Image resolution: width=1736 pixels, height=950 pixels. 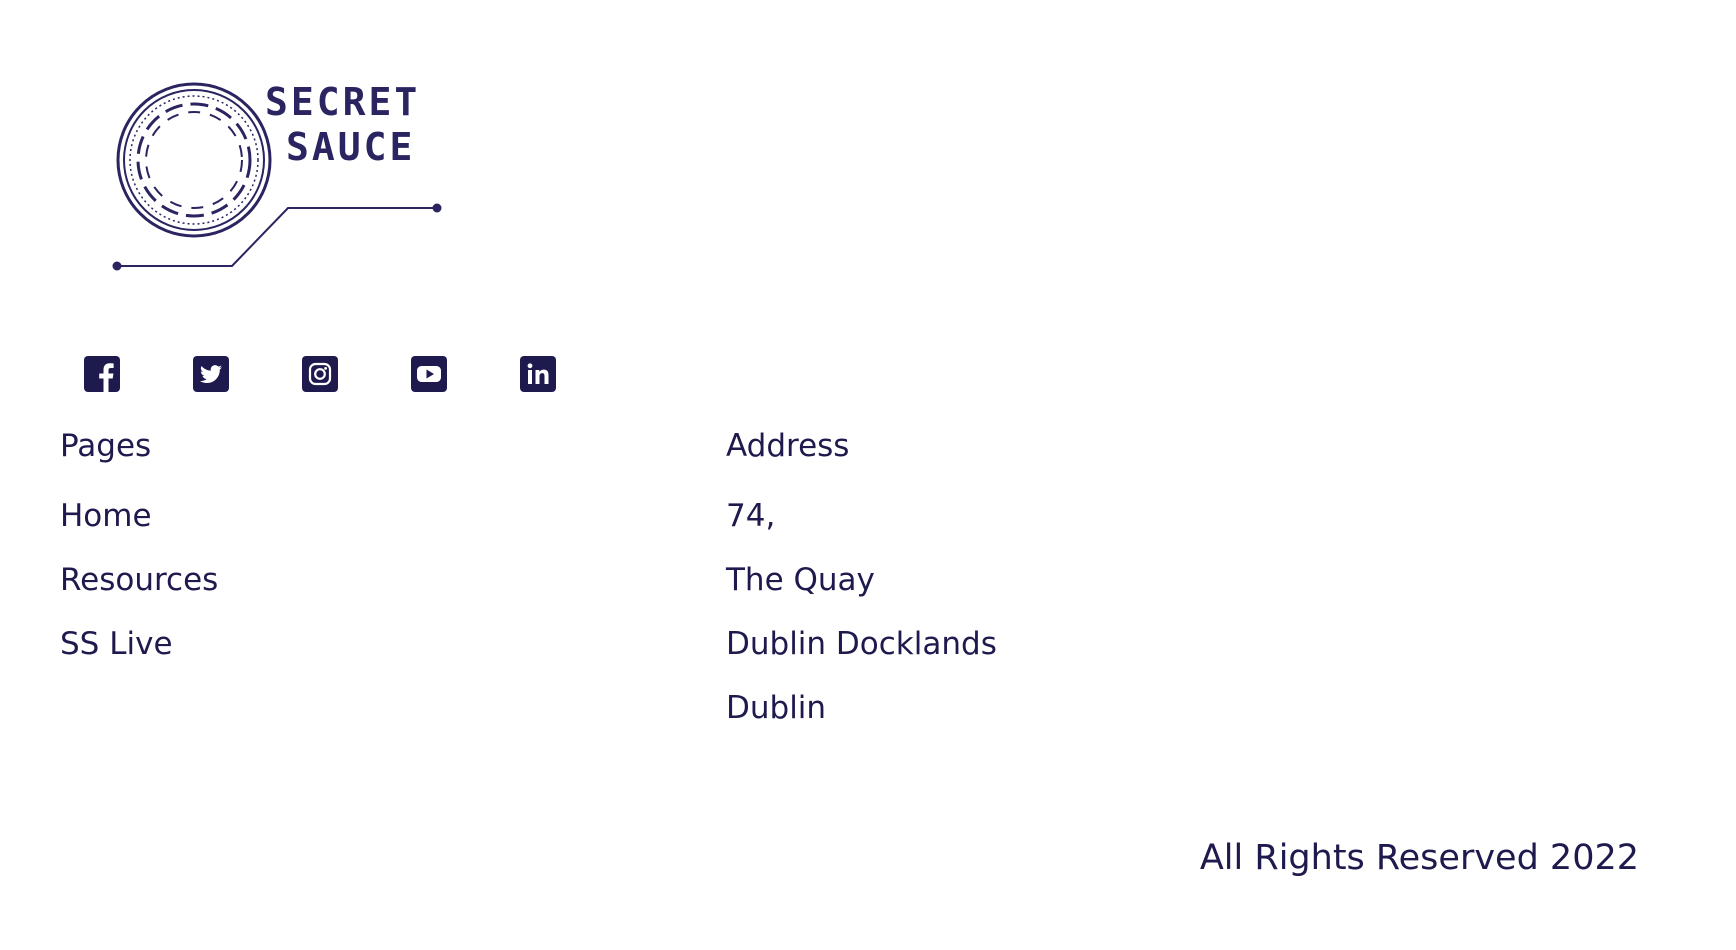 I want to click on social-links, so click(x=356, y=374).